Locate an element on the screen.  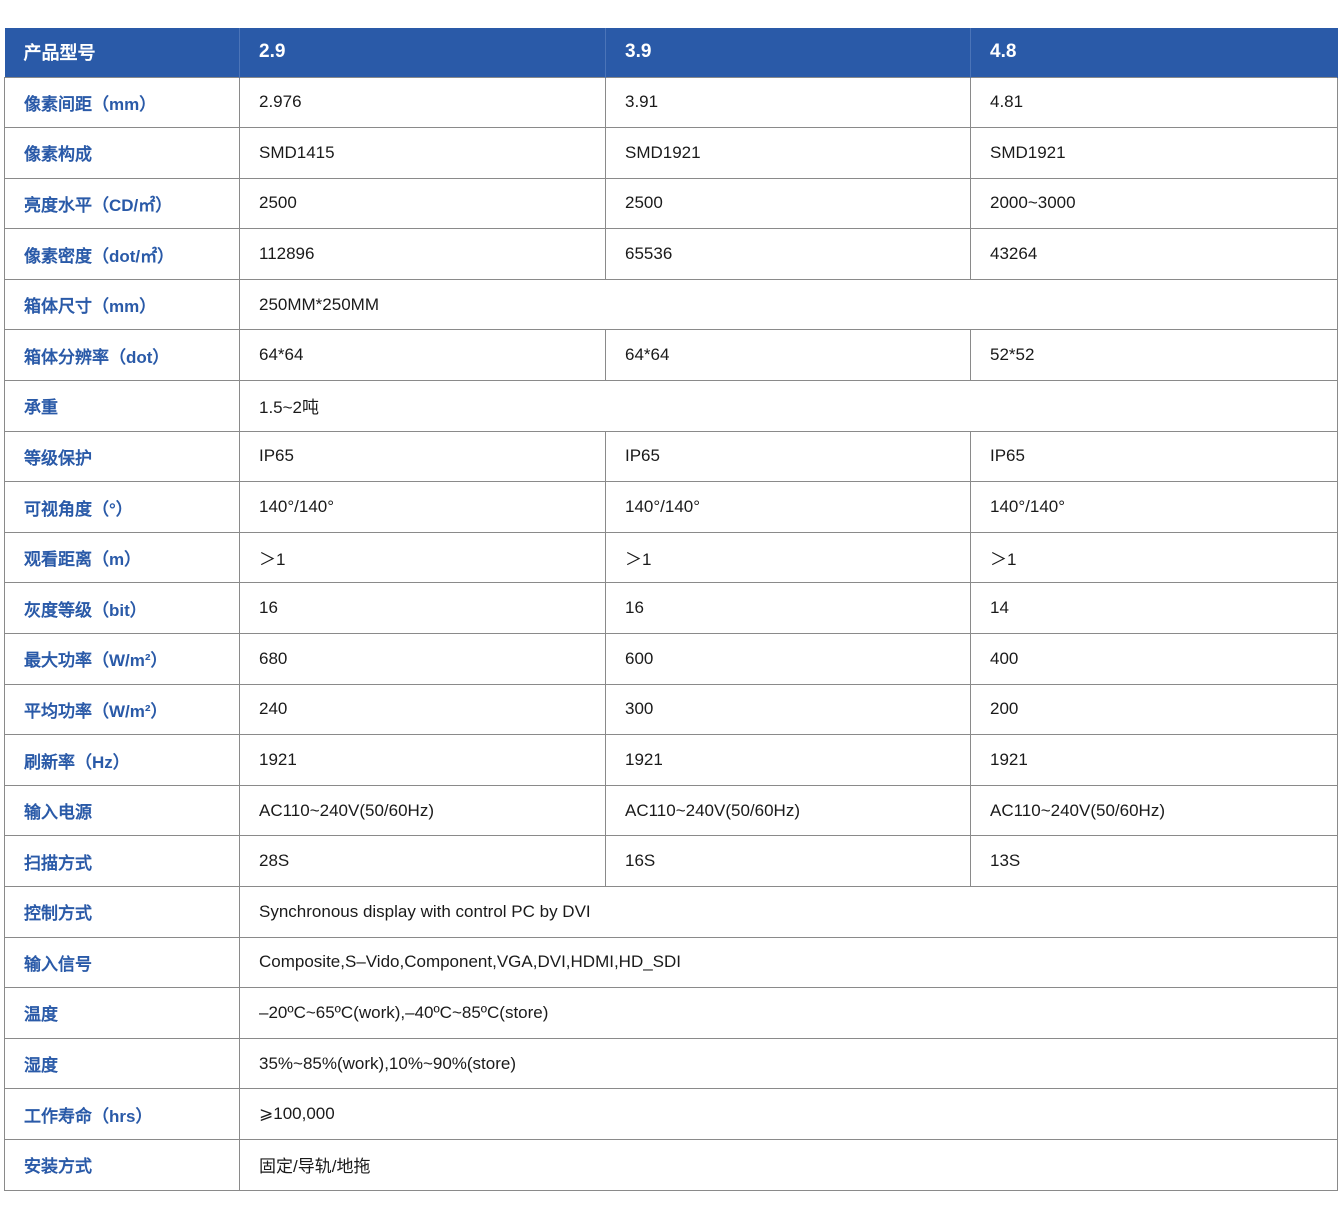
row-label: 输入电源 is located at coordinates (122, 810).